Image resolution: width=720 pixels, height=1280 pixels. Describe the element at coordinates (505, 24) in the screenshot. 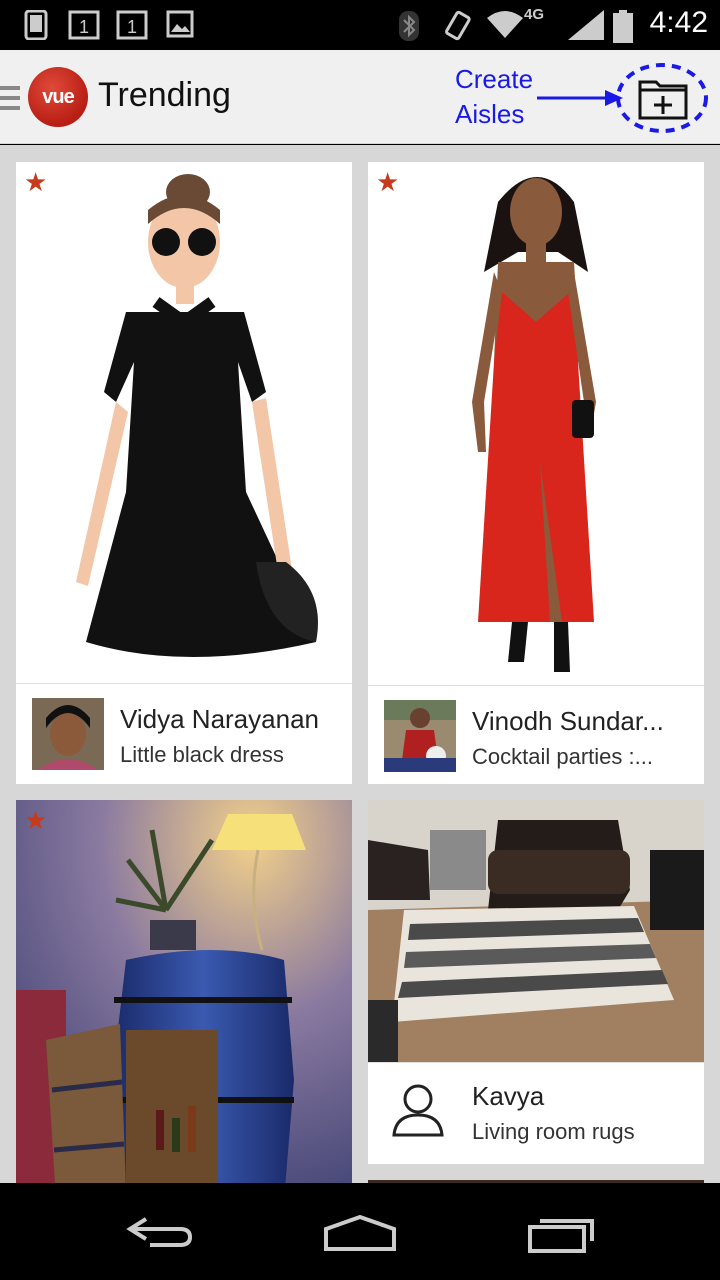

I see `wifi-icon` at that location.